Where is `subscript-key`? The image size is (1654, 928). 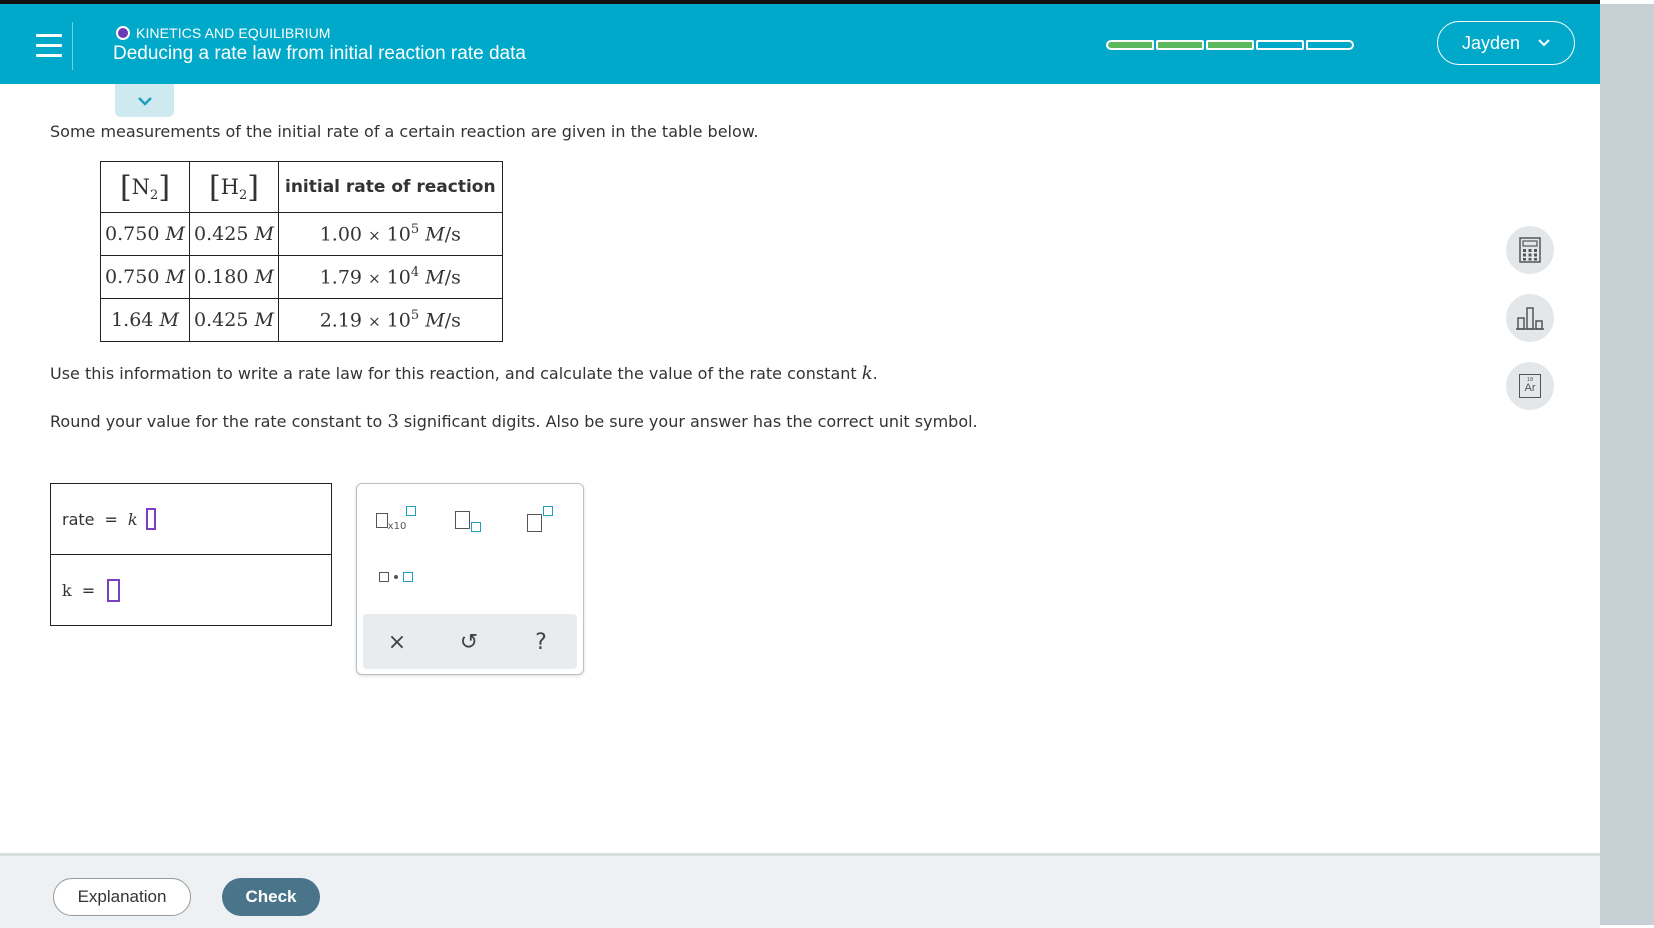 subscript-key is located at coordinates (468, 520).